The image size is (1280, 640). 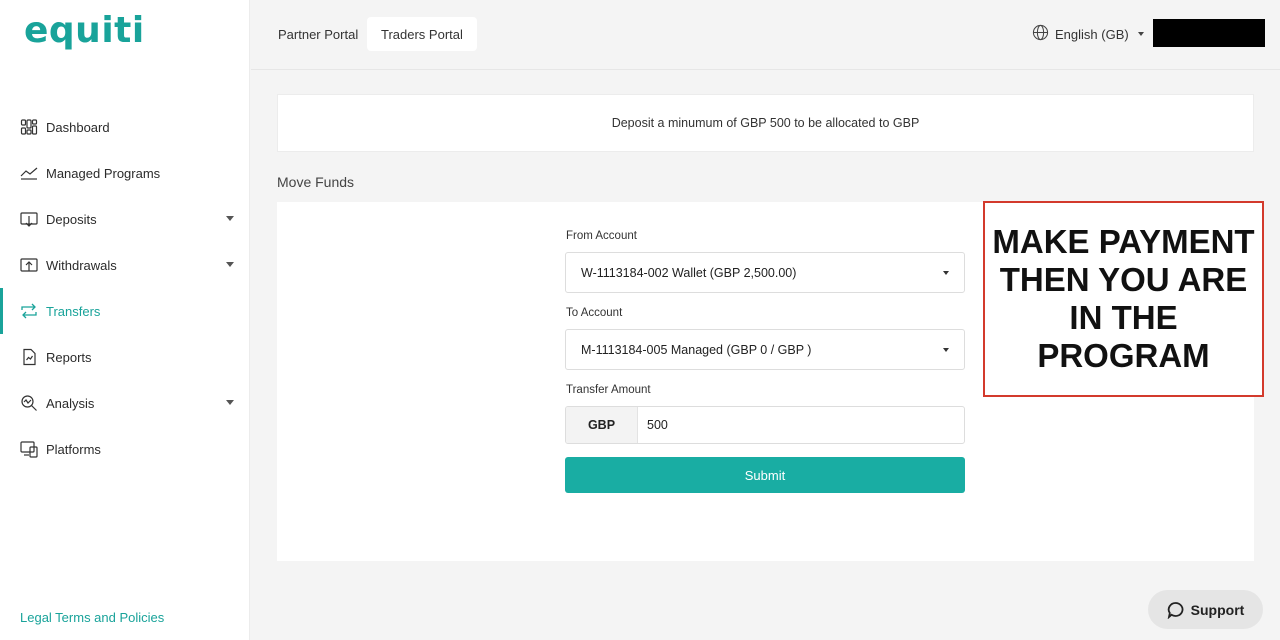 I want to click on support-button: Support, so click(x=1205, y=609).